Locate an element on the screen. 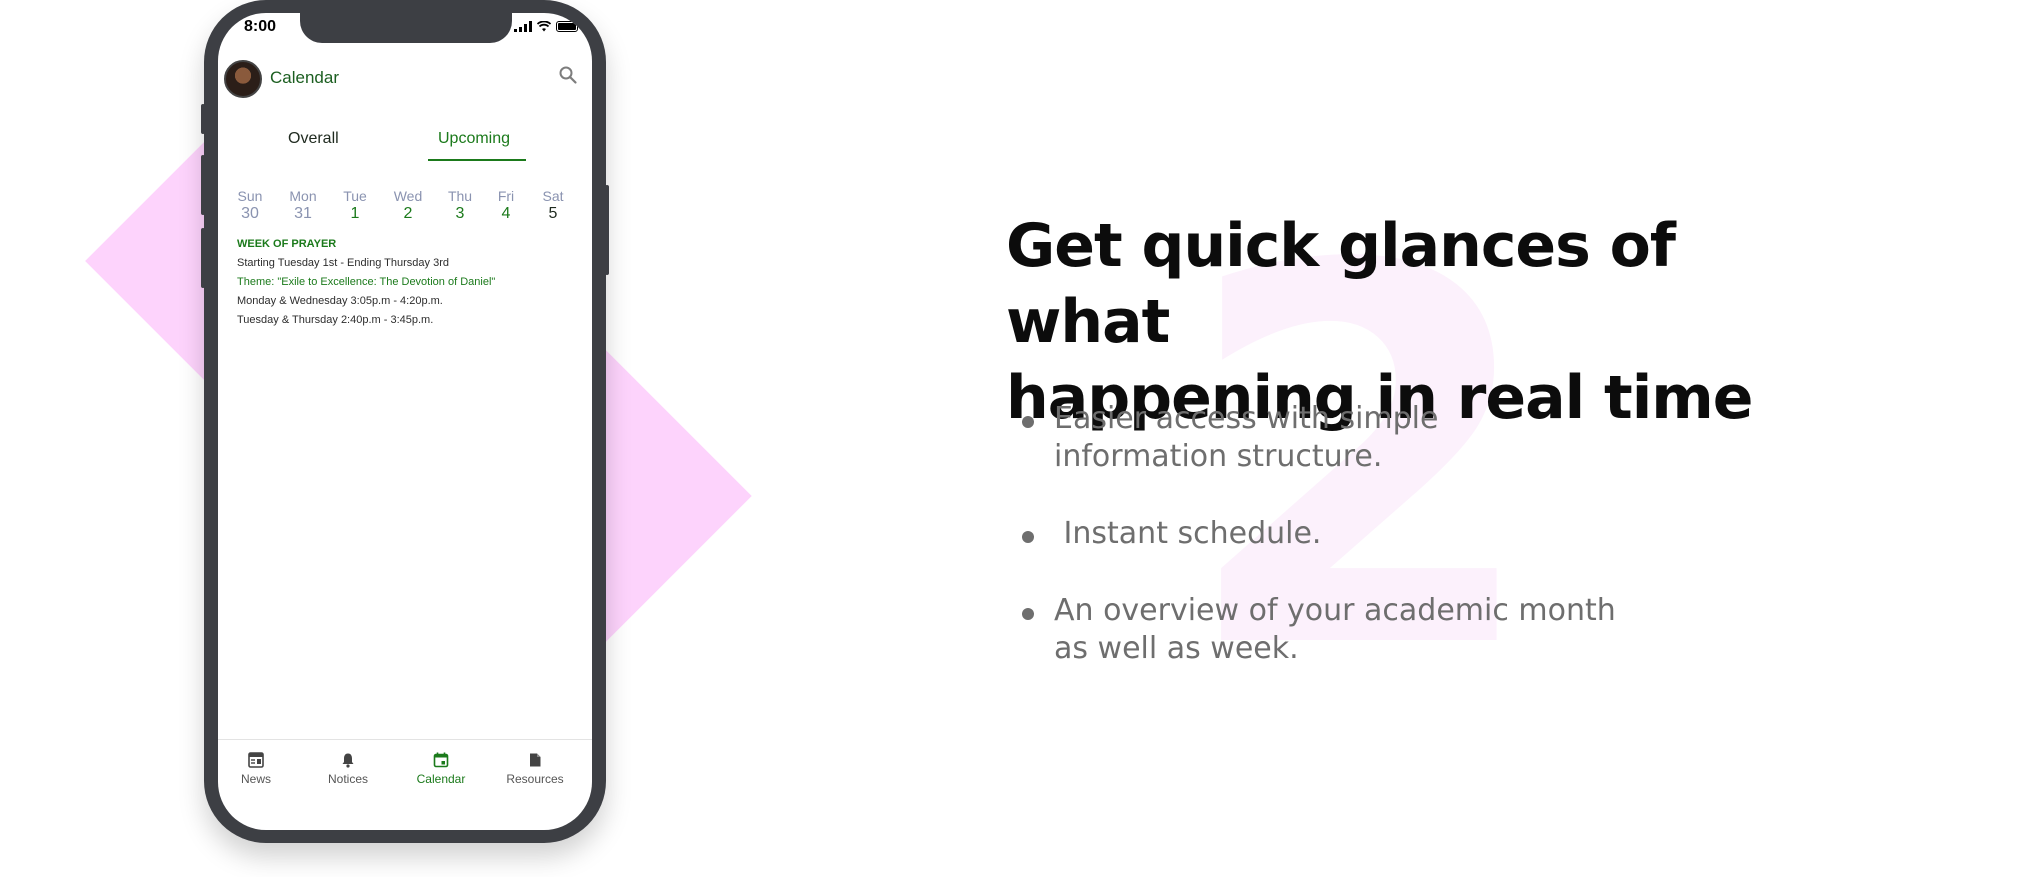  day-name: Mon is located at coordinates (303, 196).